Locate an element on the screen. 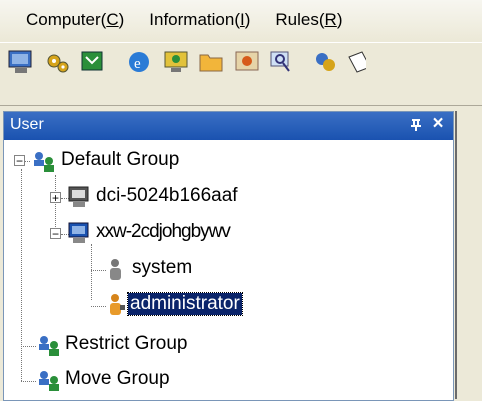  notes-icon is located at coordinates (356, 62).